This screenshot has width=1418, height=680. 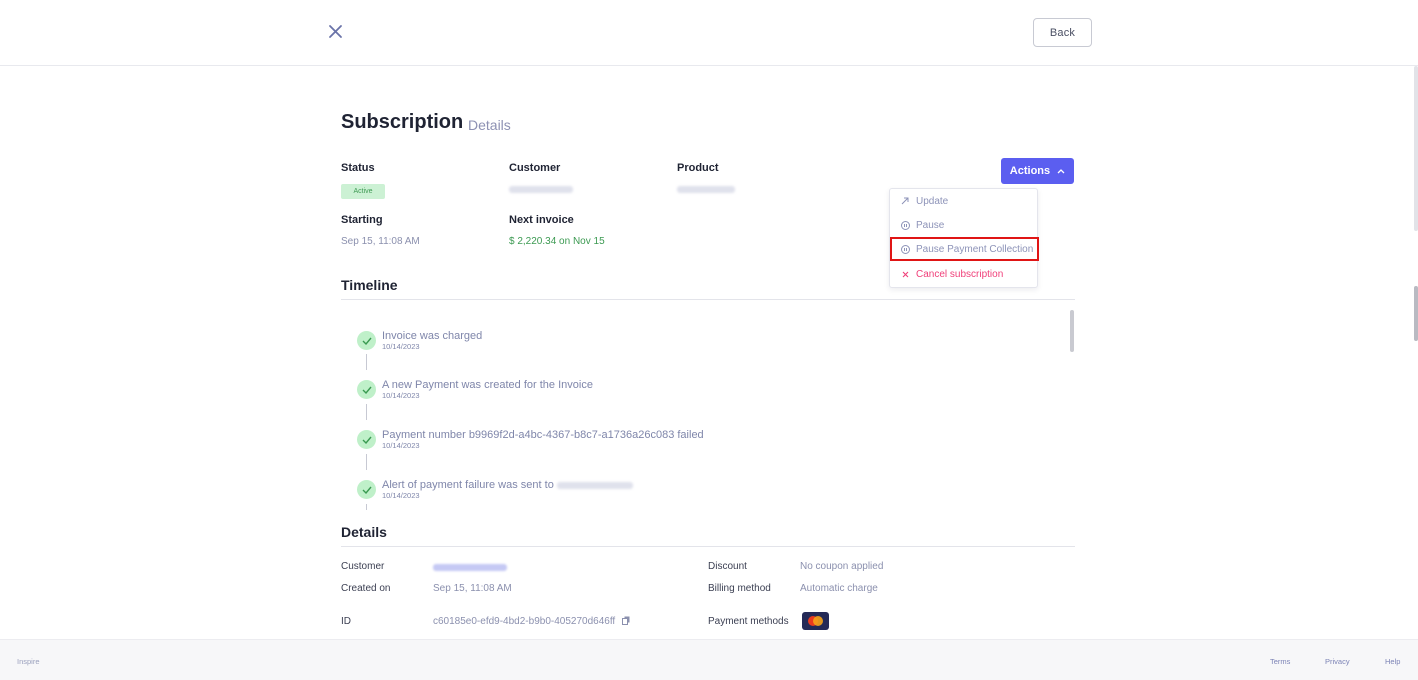 I want to click on chevron-up-icon, so click(x=1061, y=171).